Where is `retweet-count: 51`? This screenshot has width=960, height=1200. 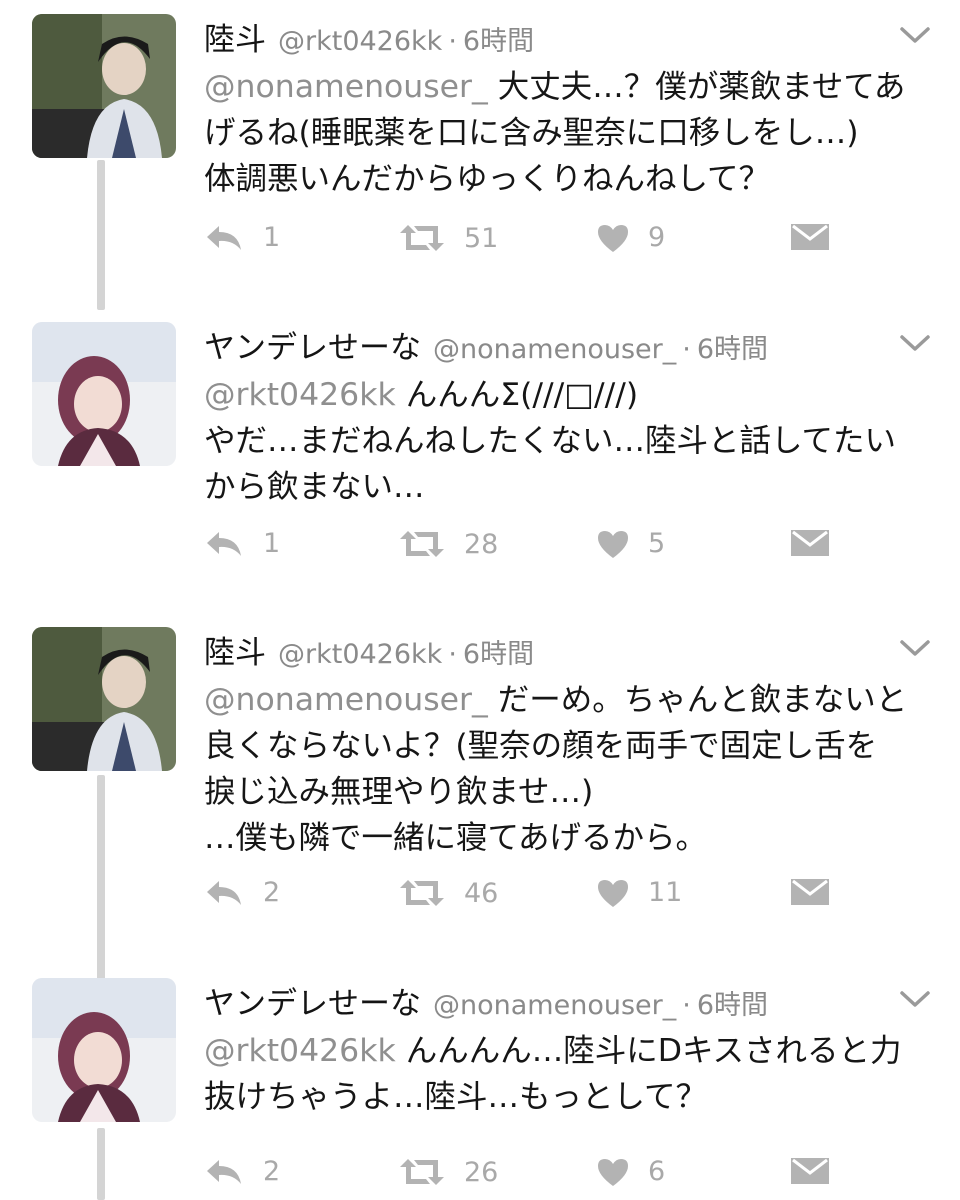
retweet-count: 51 is located at coordinates (481, 238).